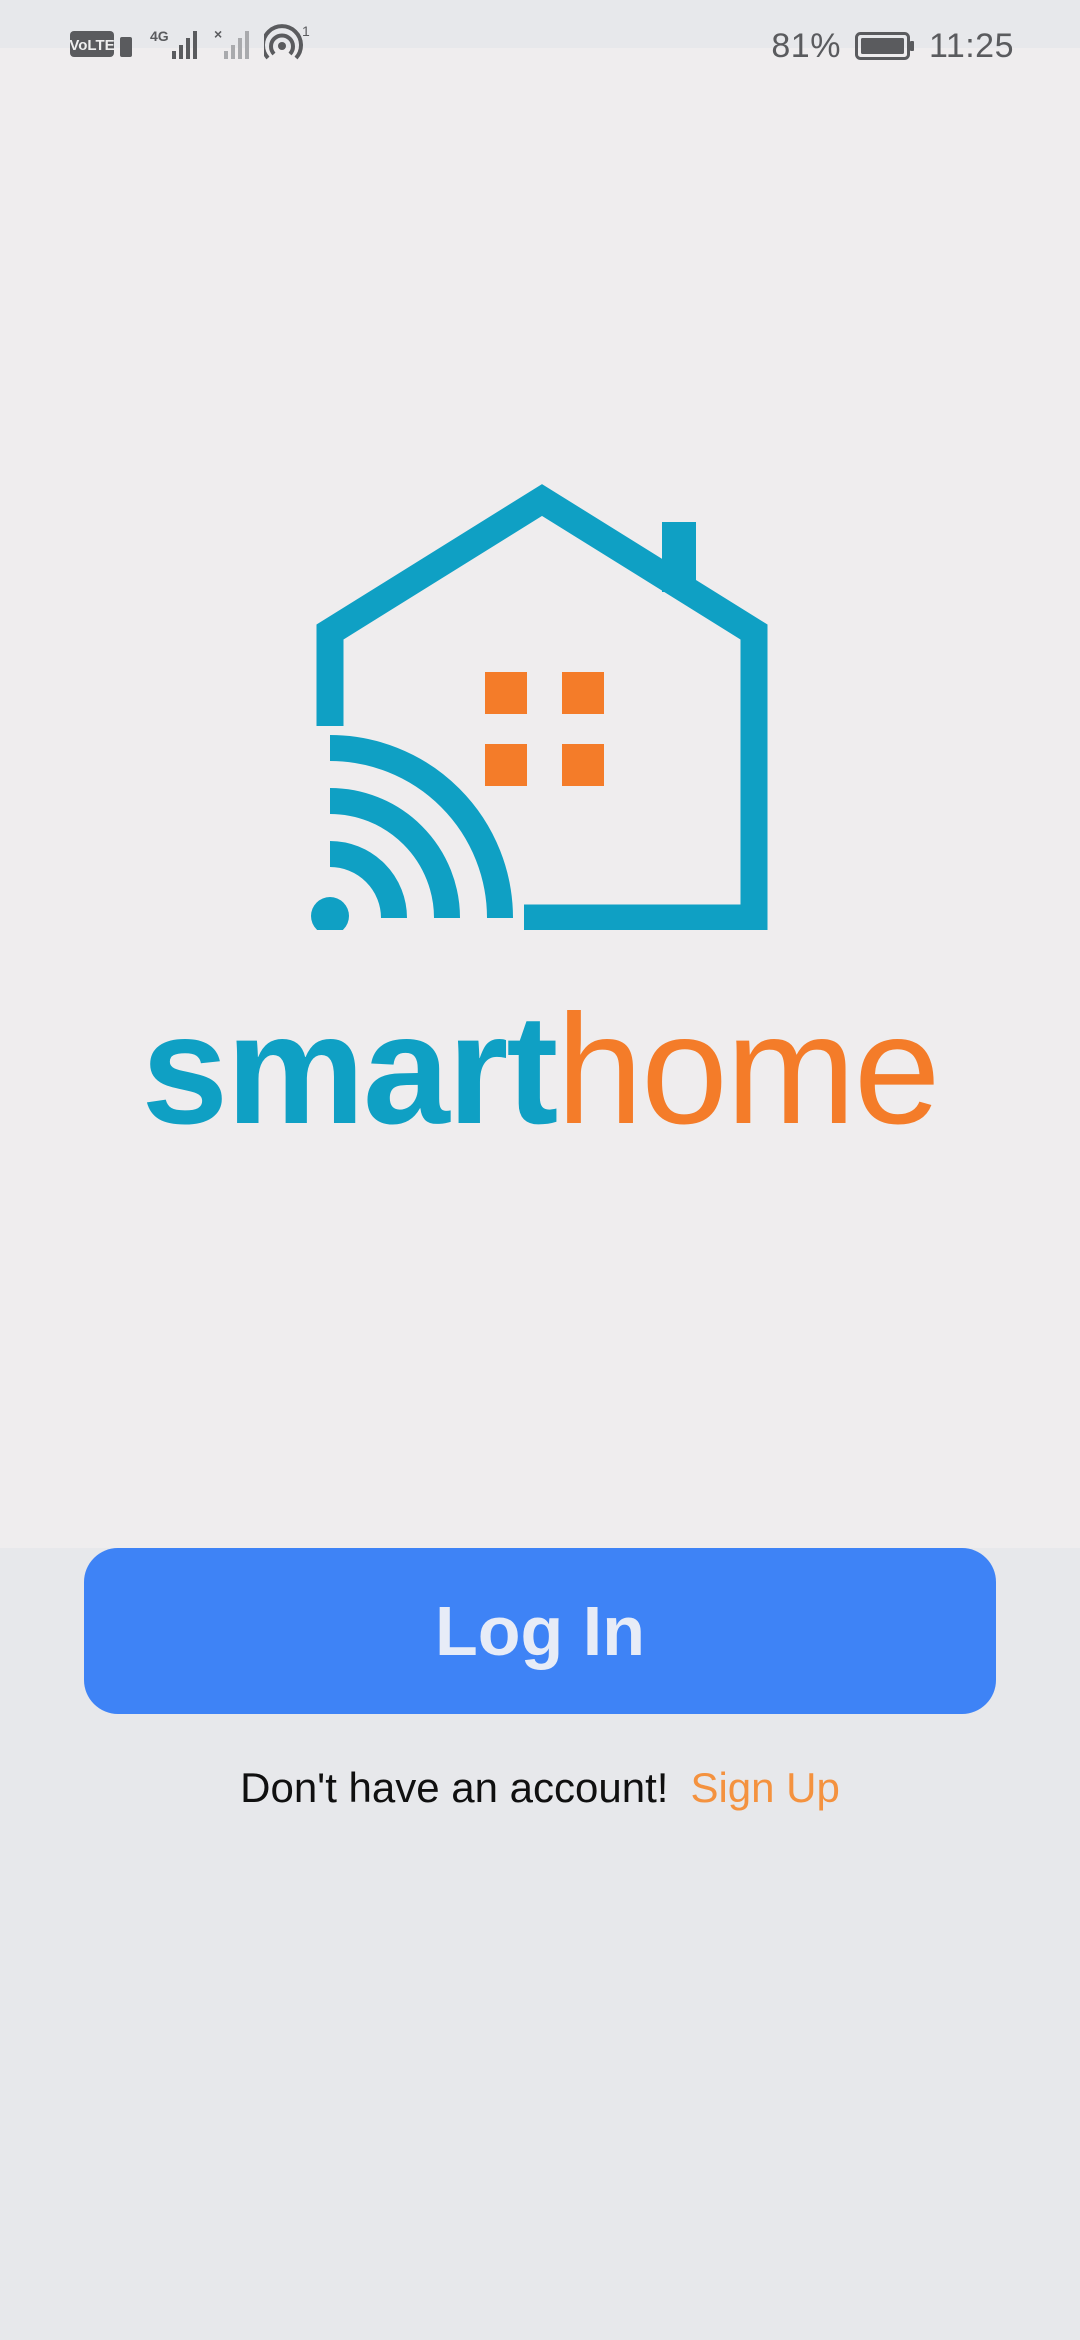 The height and width of the screenshot is (2340, 1080). I want to click on volte-icon: VoLTE, so click(101, 44).